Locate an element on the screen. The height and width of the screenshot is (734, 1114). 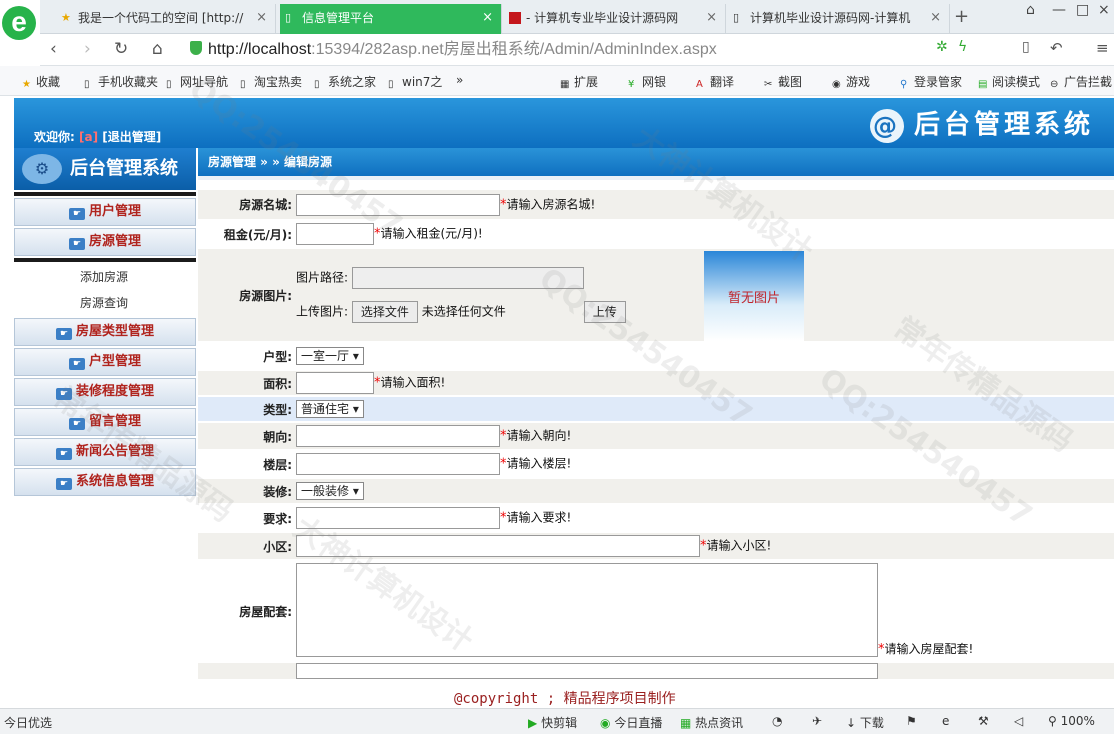
image-label: 房源图片: is located at coordinates (247, 295).